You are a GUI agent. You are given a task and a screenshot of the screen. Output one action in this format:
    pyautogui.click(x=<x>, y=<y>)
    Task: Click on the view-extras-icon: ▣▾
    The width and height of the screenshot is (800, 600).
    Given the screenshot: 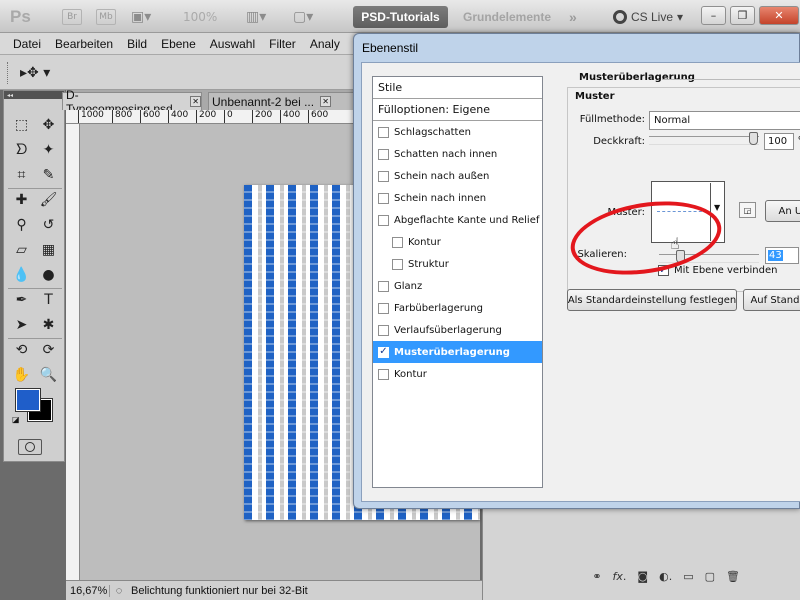 What is the action you would take?
    pyautogui.click(x=141, y=16)
    